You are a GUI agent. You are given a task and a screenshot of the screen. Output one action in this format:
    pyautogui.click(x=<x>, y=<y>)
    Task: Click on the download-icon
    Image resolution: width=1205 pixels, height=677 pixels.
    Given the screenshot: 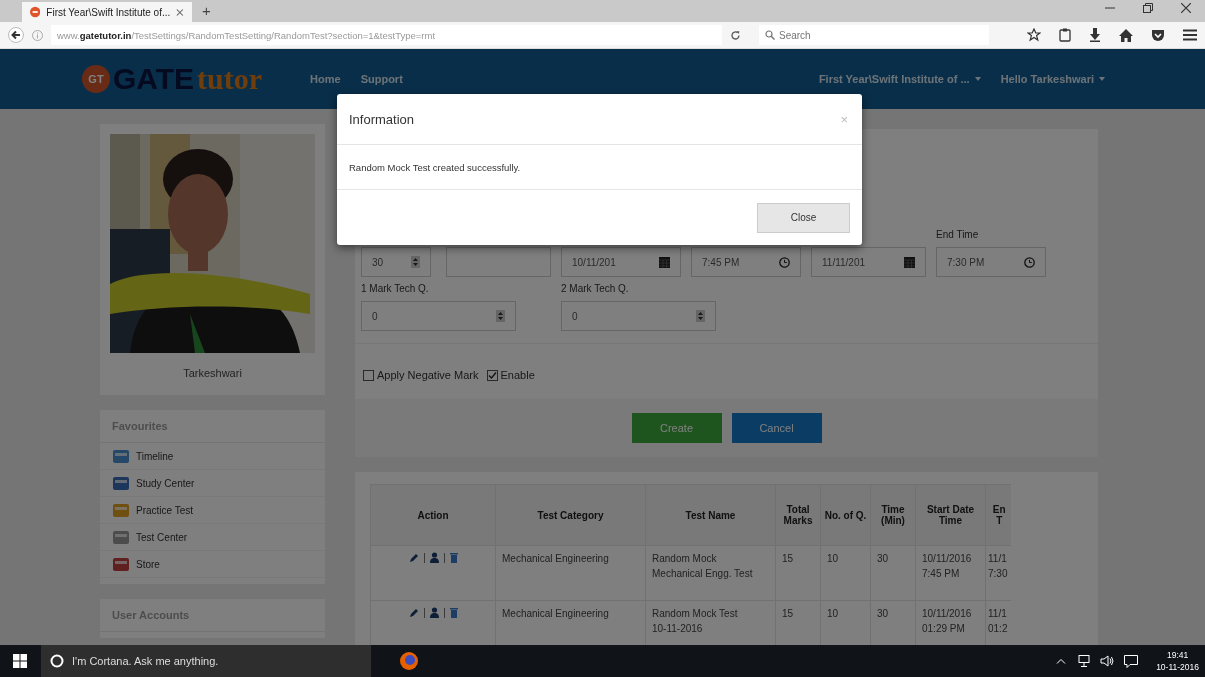 What is the action you would take?
    pyautogui.click(x=1095, y=35)
    